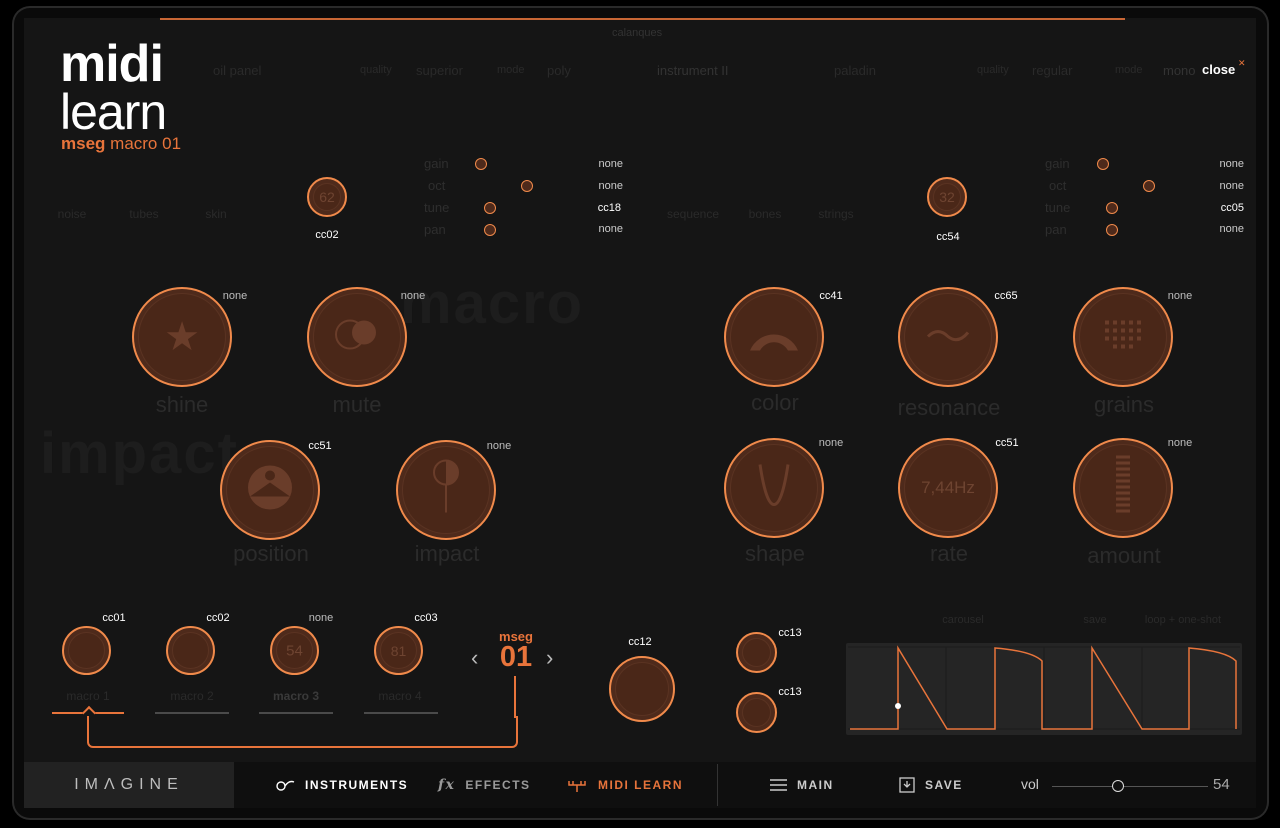 Image resolution: width=1280 pixels, height=828 pixels. Describe the element at coordinates (146, 143) in the screenshot. I see `subtitle-param: macro 01` at that location.